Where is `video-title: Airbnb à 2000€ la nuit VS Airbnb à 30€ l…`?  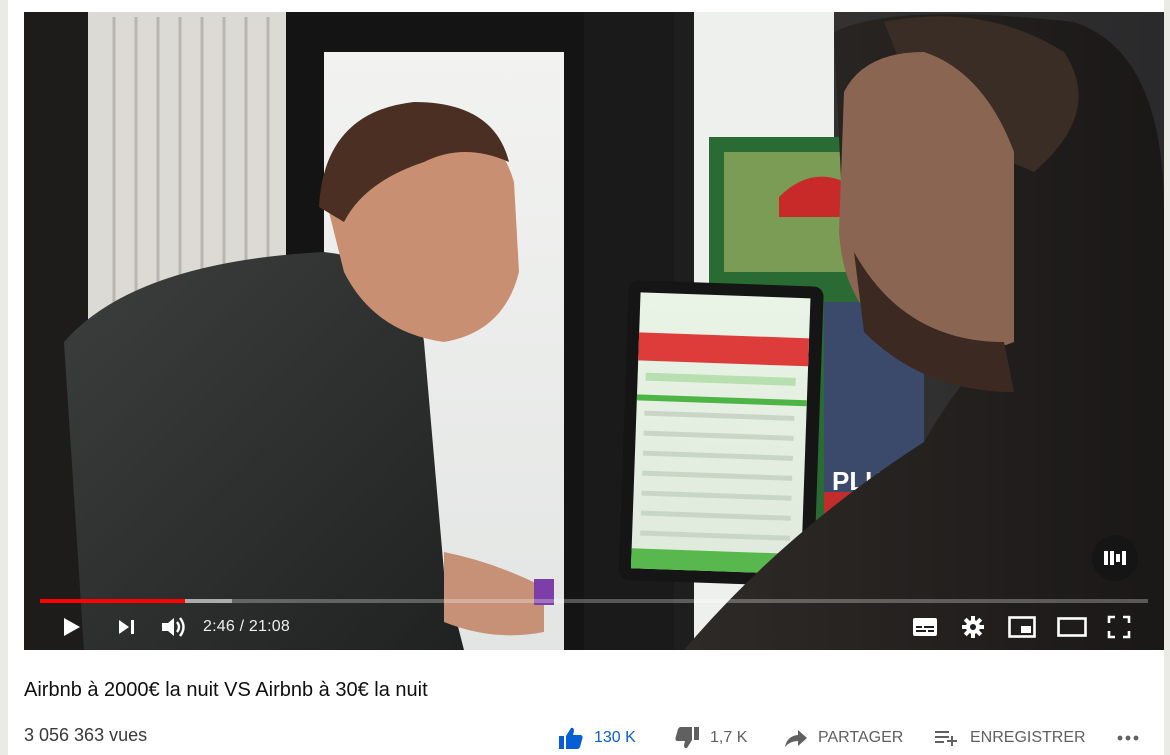 video-title: Airbnb à 2000€ la nuit VS Airbnb à 30€ l… is located at coordinates (226, 690).